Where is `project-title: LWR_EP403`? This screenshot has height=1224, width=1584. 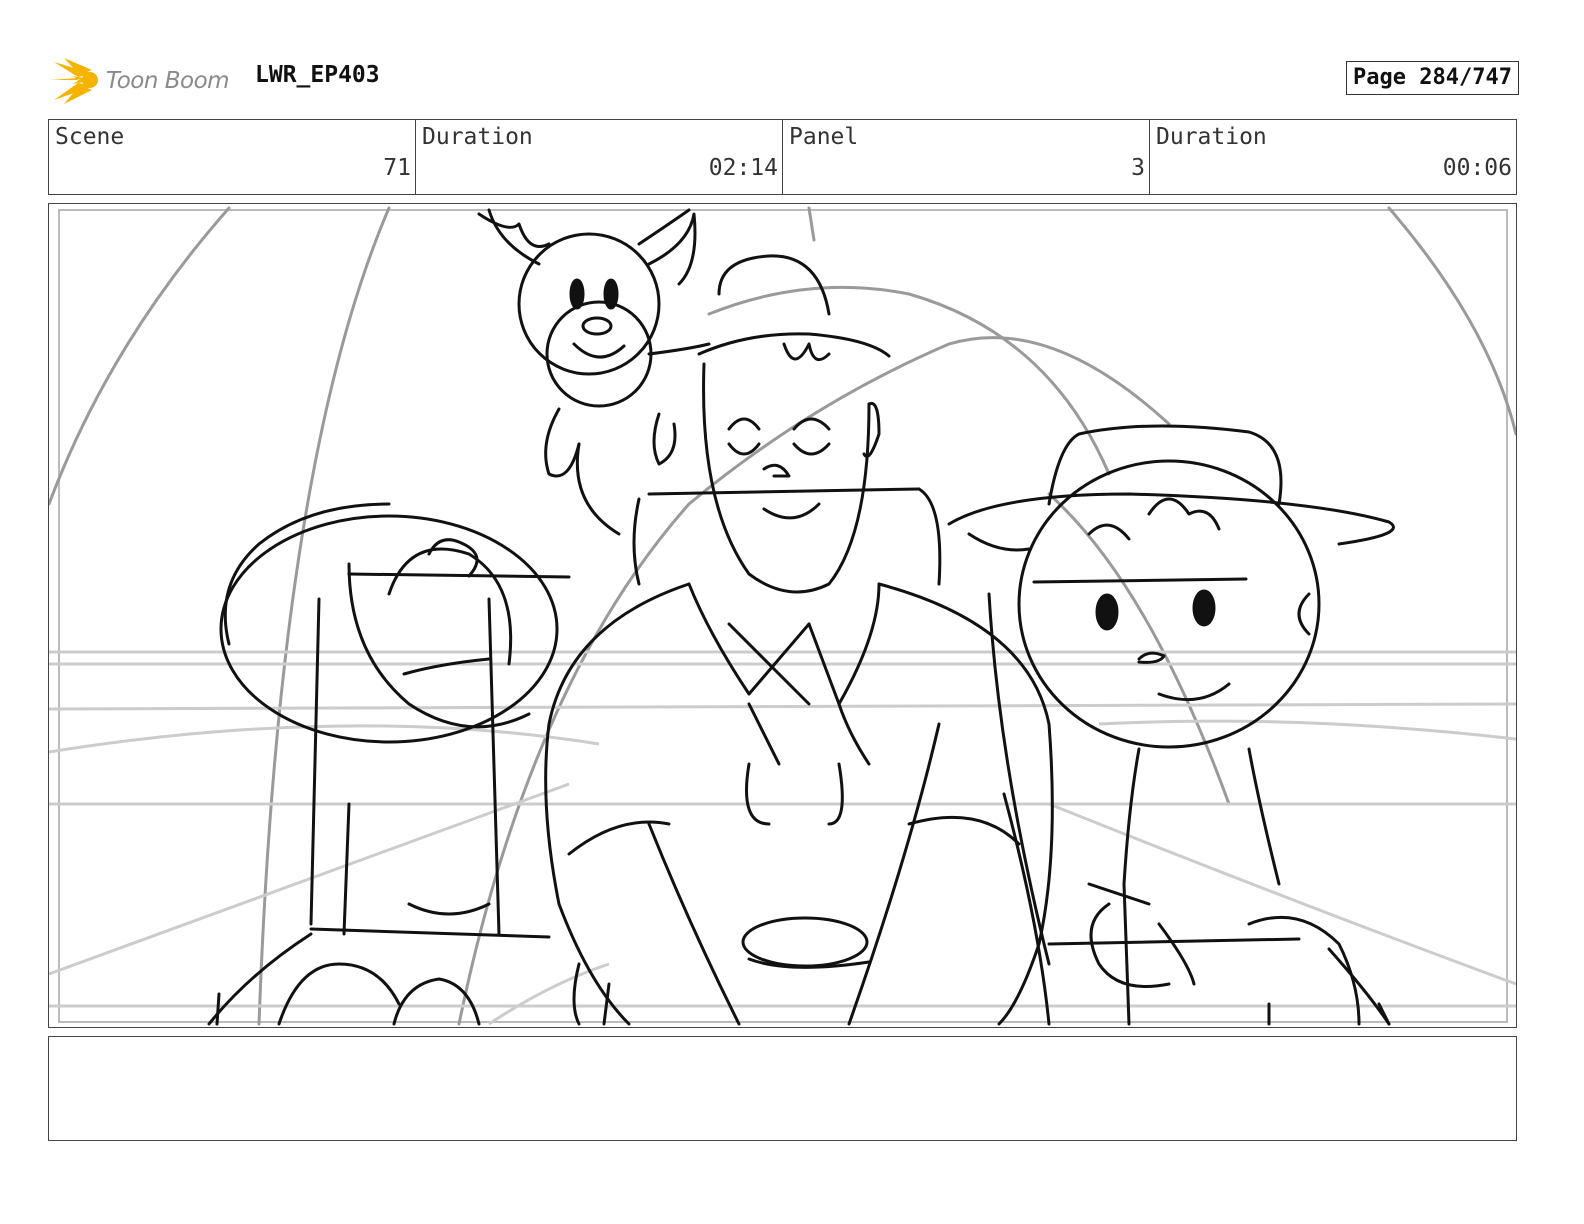 project-title: LWR_EP403 is located at coordinates (317, 75).